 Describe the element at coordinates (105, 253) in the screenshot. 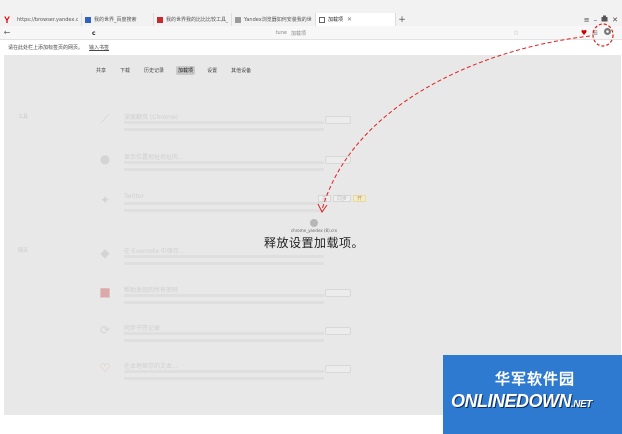

I see `evernote-icon: ◆` at that location.